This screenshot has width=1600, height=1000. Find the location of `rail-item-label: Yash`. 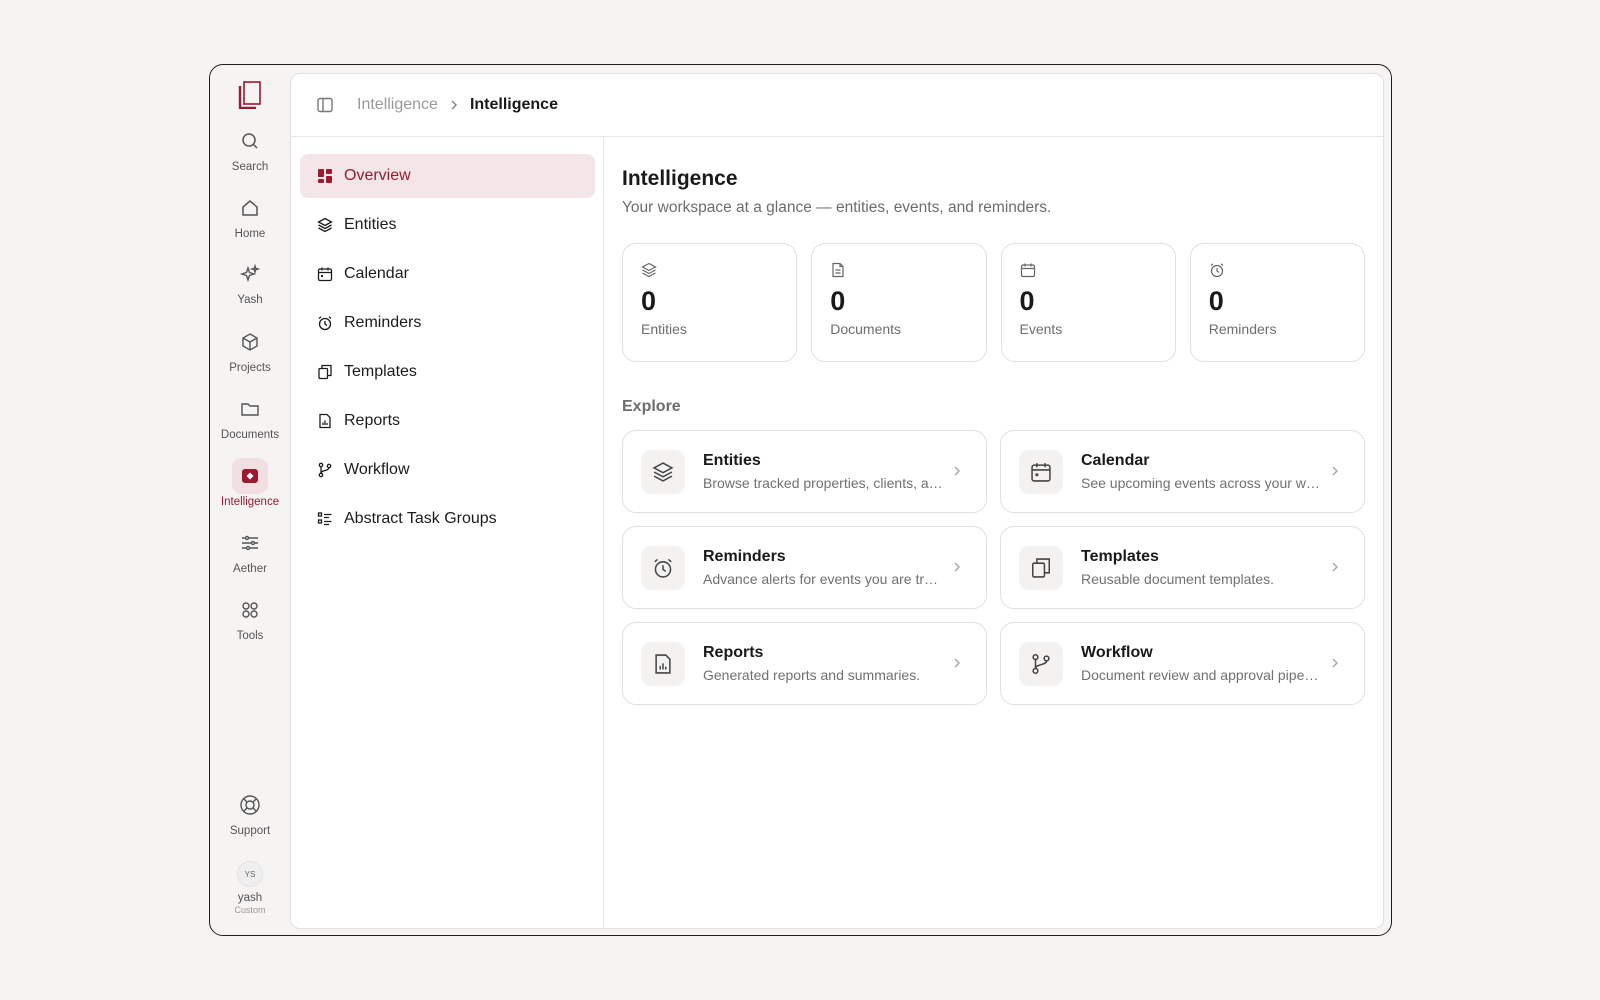

rail-item-label: Yash is located at coordinates (250, 300).